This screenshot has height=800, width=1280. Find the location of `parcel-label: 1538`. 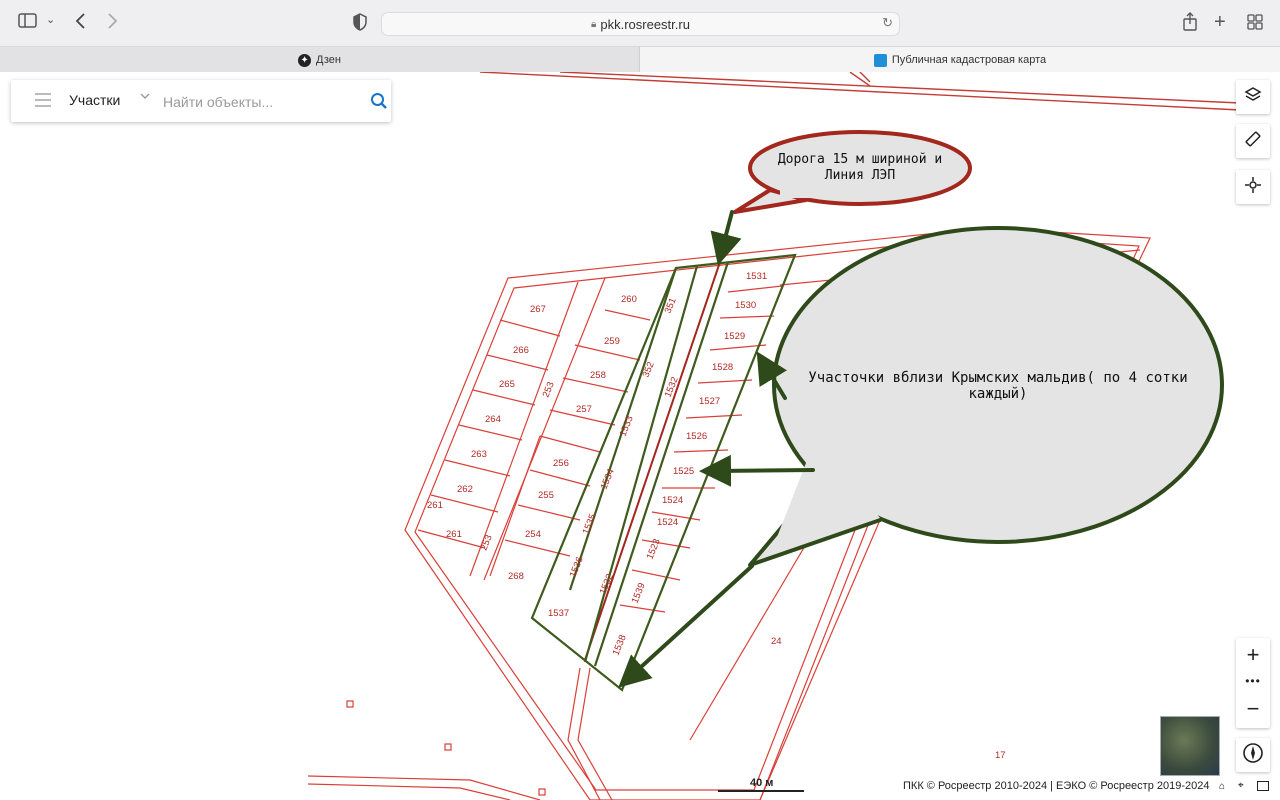

parcel-label: 1538 is located at coordinates (620, 645).